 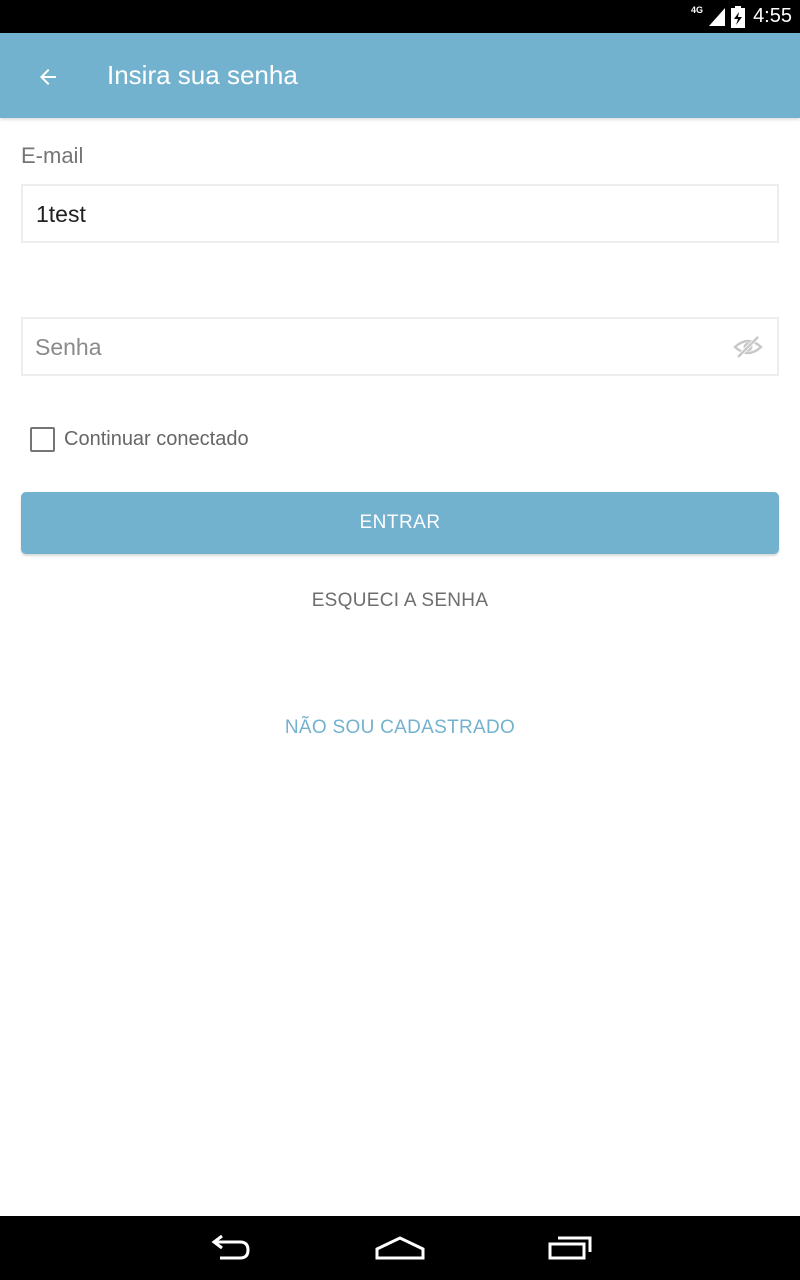 I want to click on nav-recents-button, so click(x=570, y=1248).